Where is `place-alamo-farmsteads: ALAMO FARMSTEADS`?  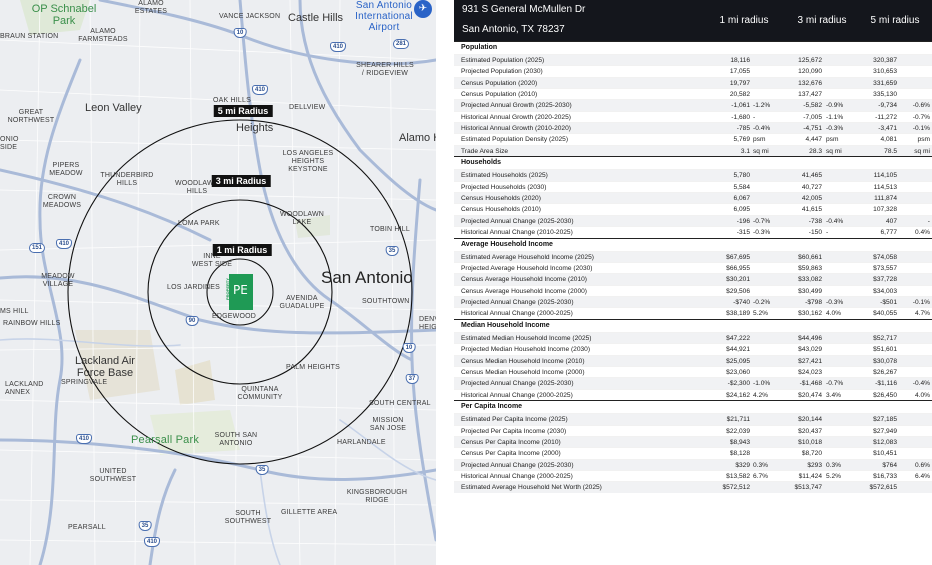 place-alamo-farmsteads: ALAMO FARMSTEADS is located at coordinates (103, 35).